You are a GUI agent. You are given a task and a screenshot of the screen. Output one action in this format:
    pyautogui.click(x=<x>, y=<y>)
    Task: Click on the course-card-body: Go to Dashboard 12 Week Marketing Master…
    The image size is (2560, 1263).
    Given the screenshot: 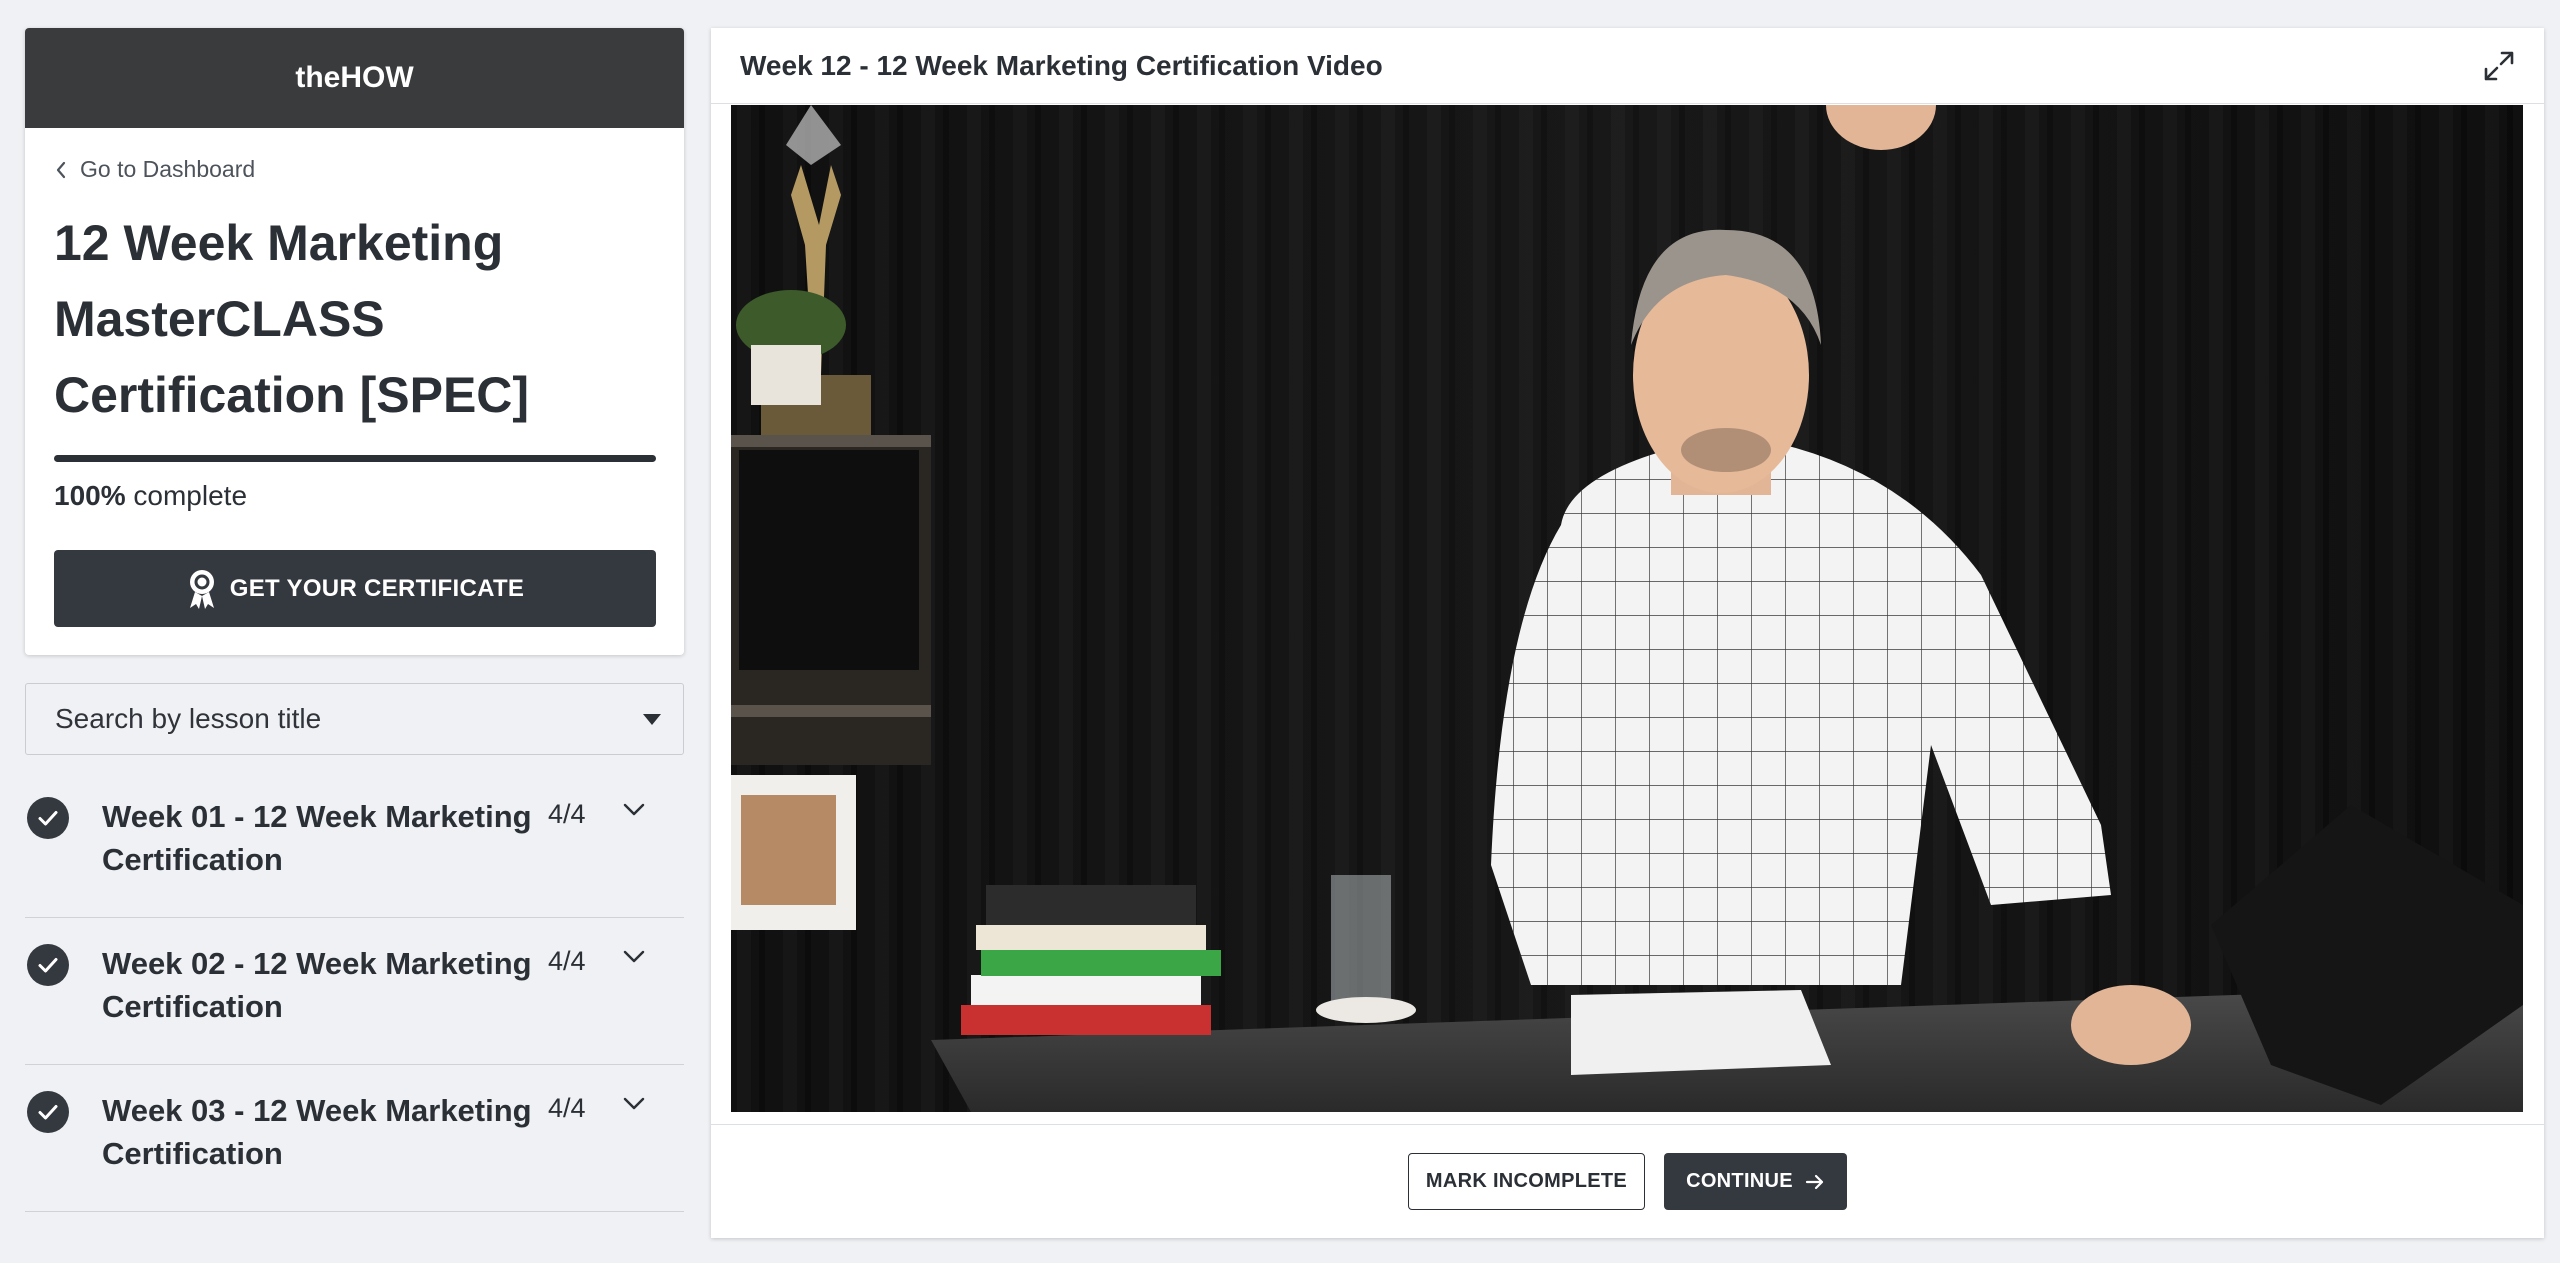 What is the action you would take?
    pyautogui.click(x=354, y=391)
    